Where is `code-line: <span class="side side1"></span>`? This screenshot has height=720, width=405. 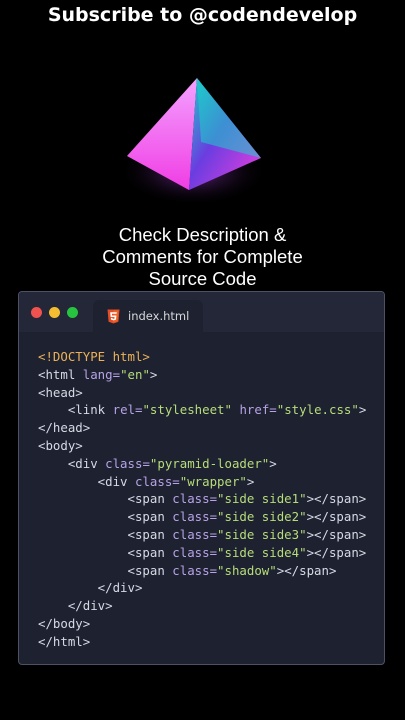 code-line: <span class="side side1"></span> is located at coordinates (202, 499).